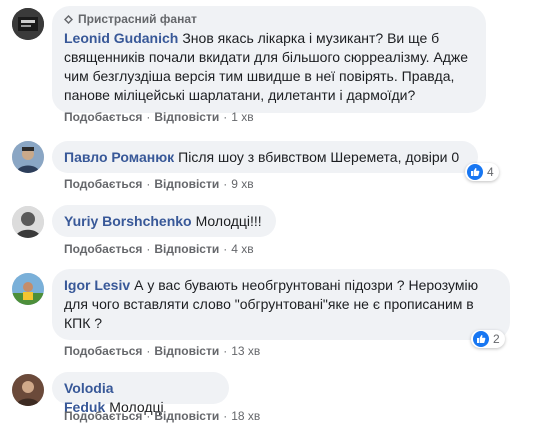  Describe the element at coordinates (242, 249) in the screenshot. I see `timestamp: 4 хв` at that location.